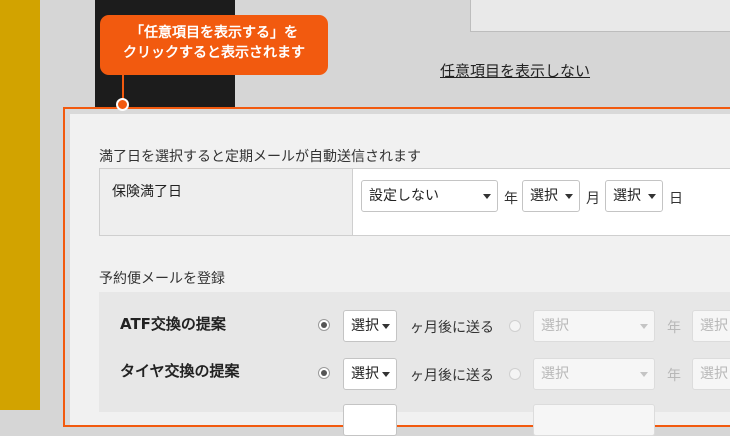  Describe the element at coordinates (20, 205) in the screenshot. I see `sidebar-strip` at that location.